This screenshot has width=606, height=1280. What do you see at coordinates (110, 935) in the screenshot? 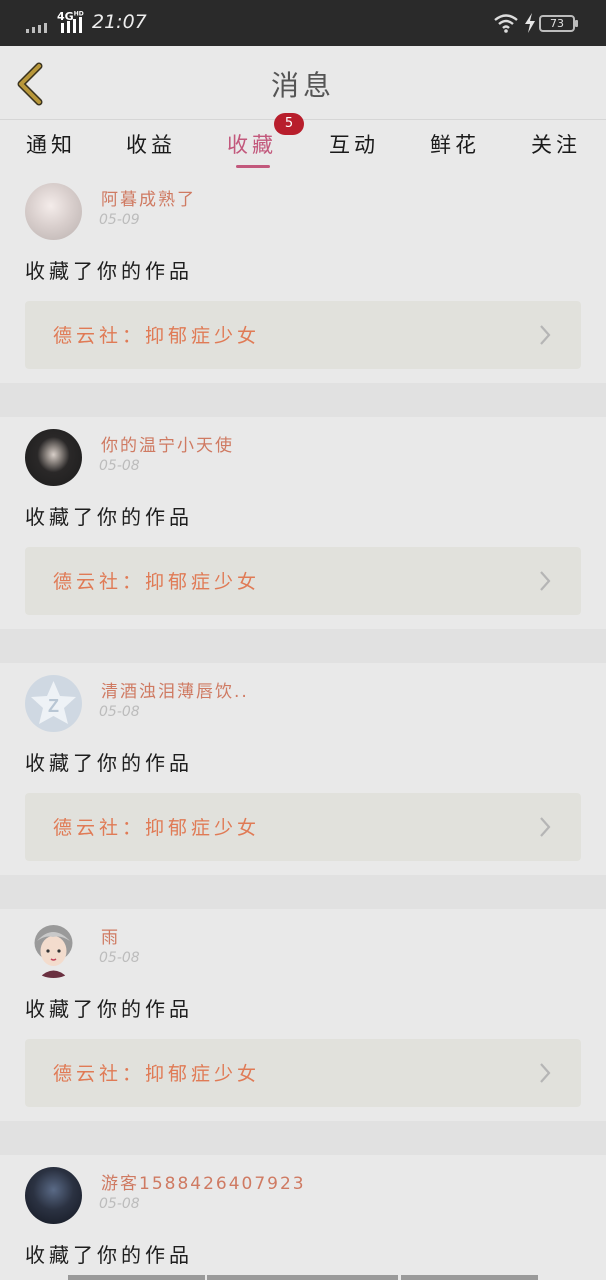
I see `username: 雨` at bounding box center [110, 935].